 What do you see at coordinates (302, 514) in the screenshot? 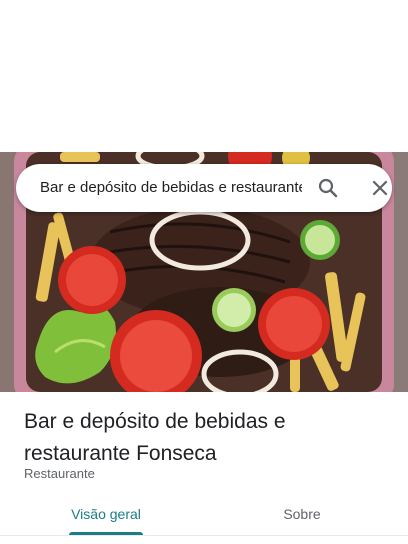
I see `tab-about: Sobre` at bounding box center [302, 514].